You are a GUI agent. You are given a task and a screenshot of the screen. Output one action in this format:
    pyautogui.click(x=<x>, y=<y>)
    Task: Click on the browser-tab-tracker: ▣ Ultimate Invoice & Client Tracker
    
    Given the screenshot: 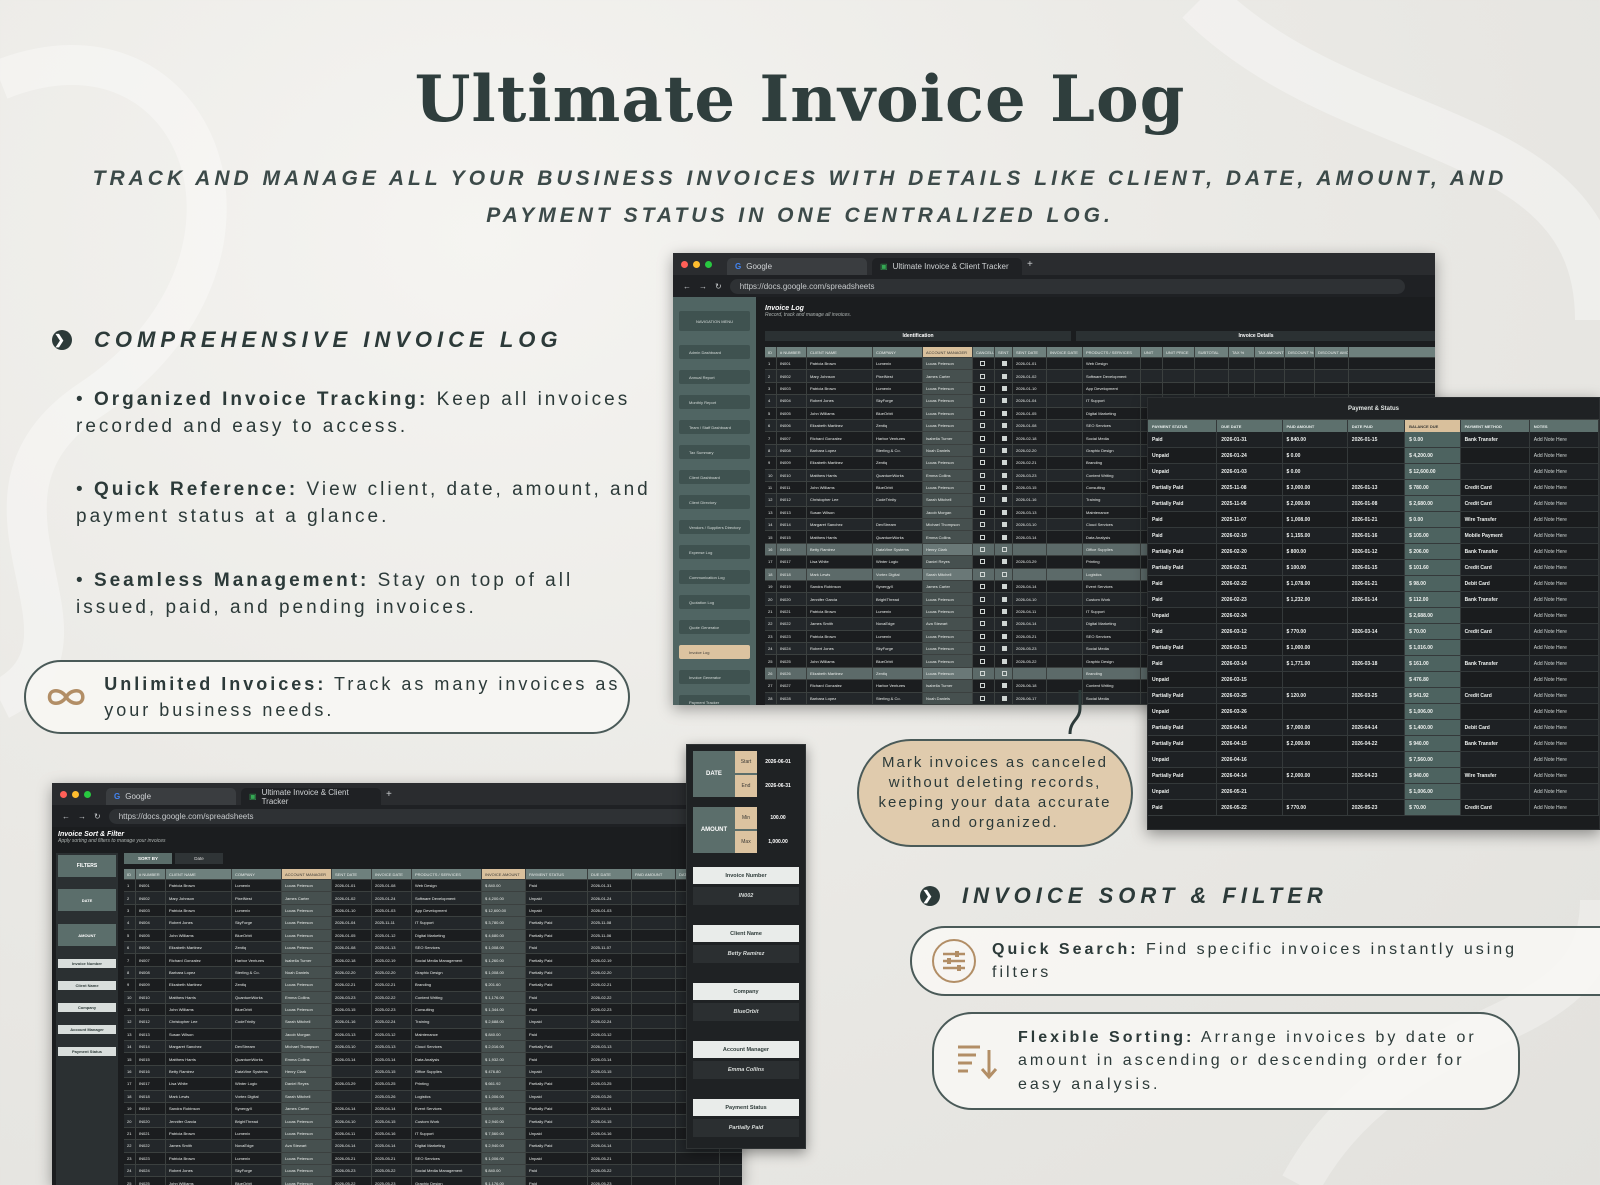 What is the action you would take?
    pyautogui.click(x=947, y=266)
    